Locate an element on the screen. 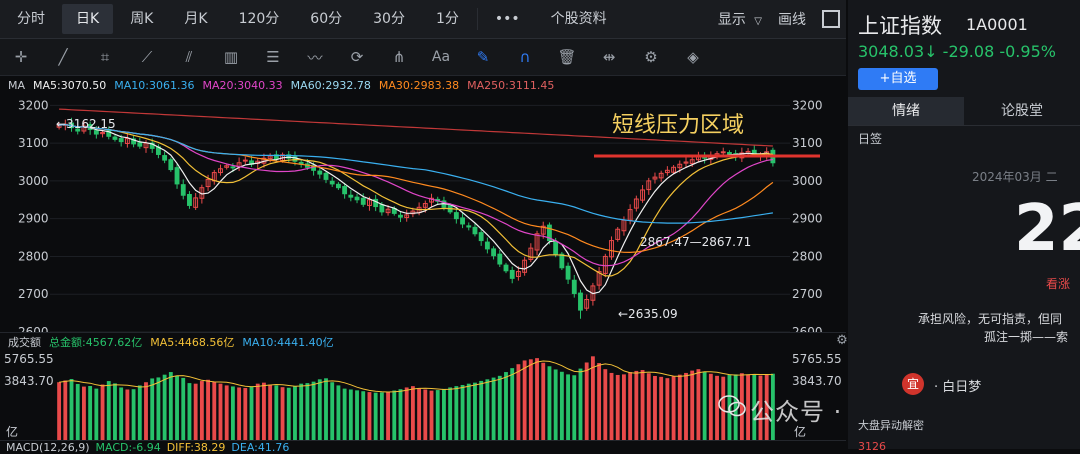  index-quote: 3048.03↓ -29.08 -0.95% is located at coordinates (957, 51).